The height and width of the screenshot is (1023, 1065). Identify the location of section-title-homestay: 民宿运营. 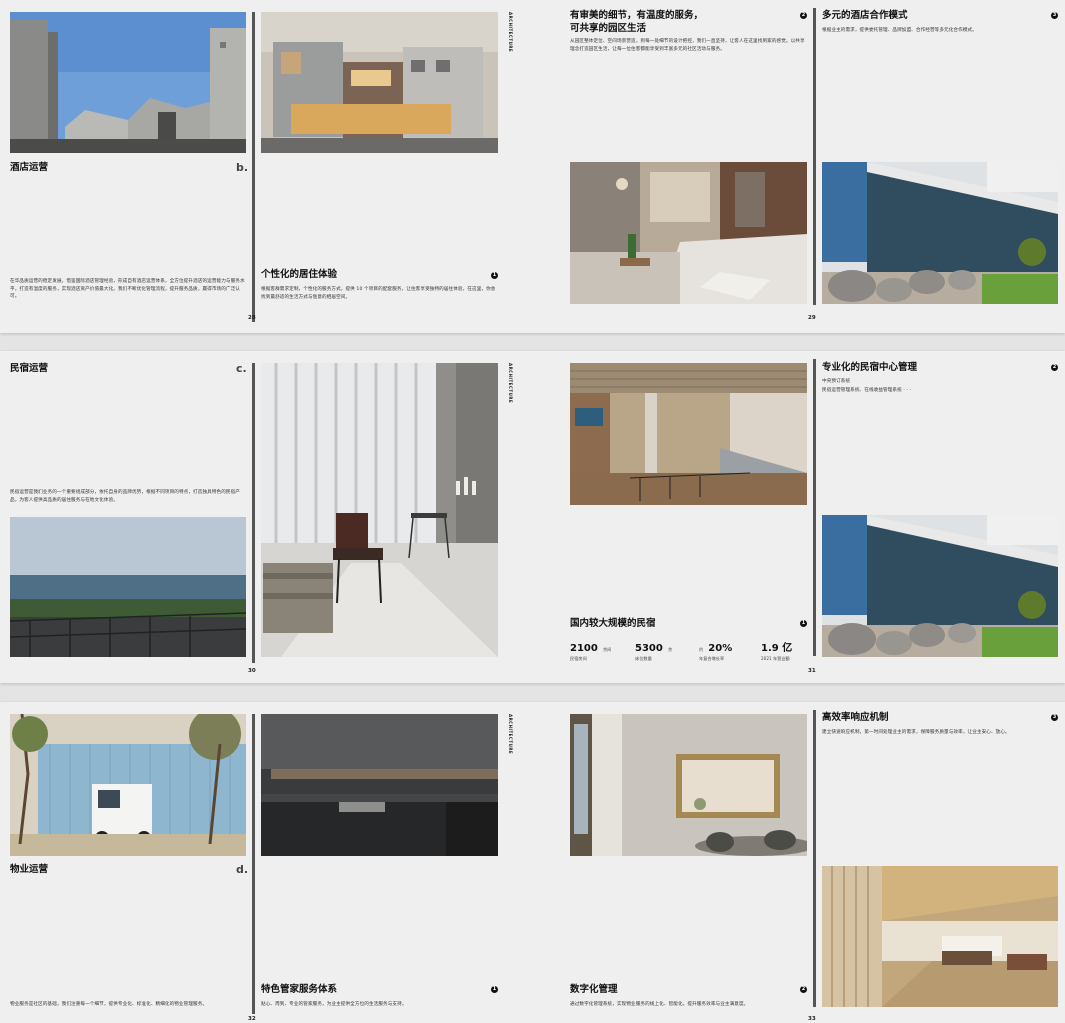
(29, 368).